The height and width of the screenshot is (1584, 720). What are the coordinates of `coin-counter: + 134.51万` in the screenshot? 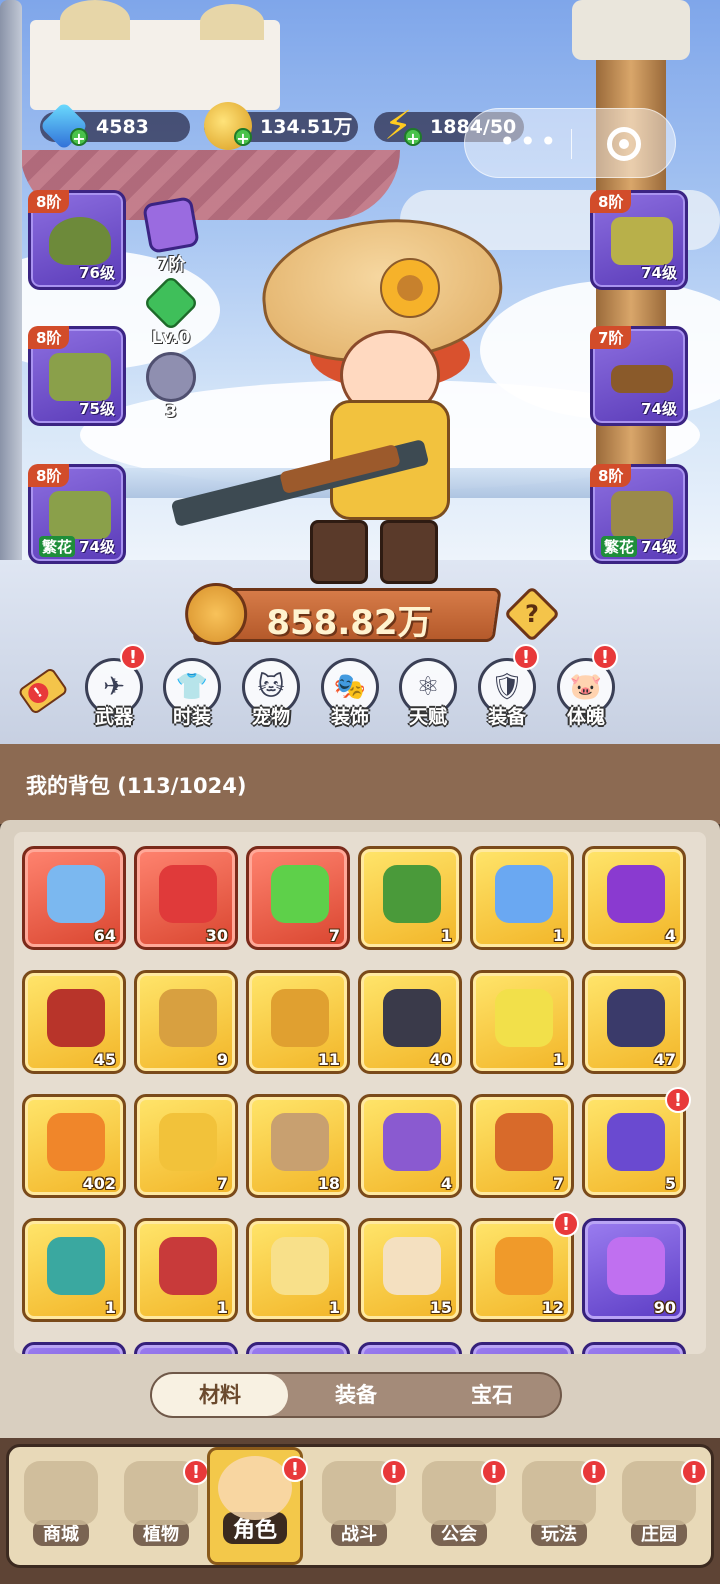 It's located at (281, 126).